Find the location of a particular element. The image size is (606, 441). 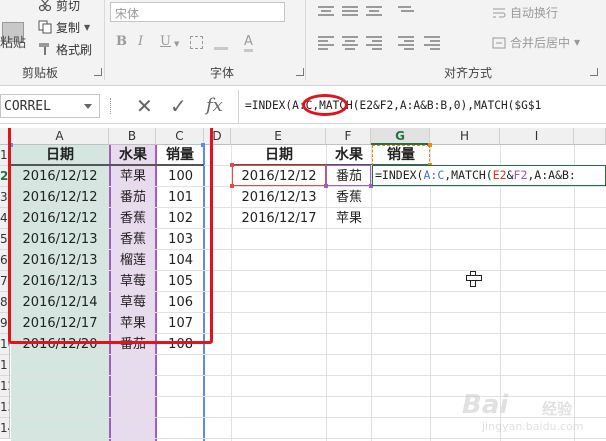

edit-text-prefix: =INDEX( is located at coordinates (399, 175).